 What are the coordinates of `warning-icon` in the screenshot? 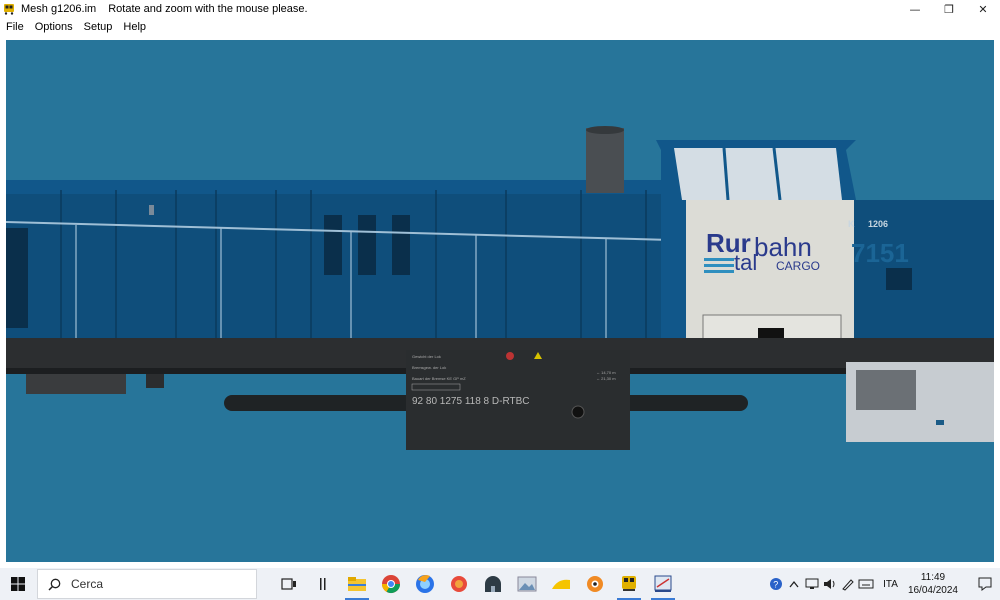 It's located at (510, 356).